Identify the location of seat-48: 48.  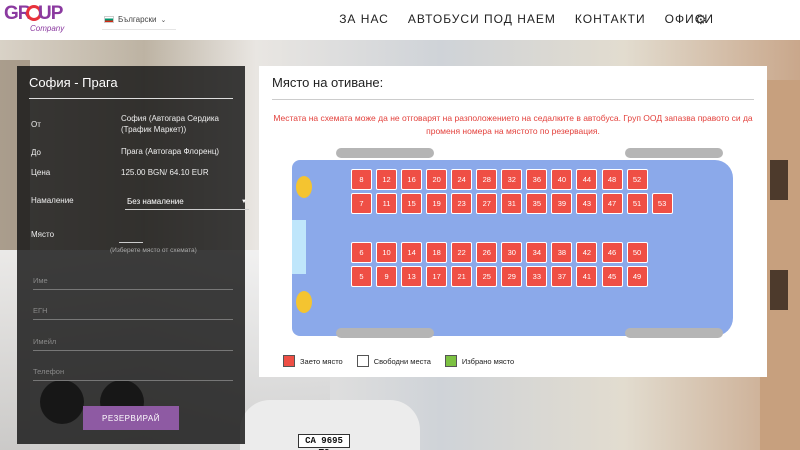
(612, 179).